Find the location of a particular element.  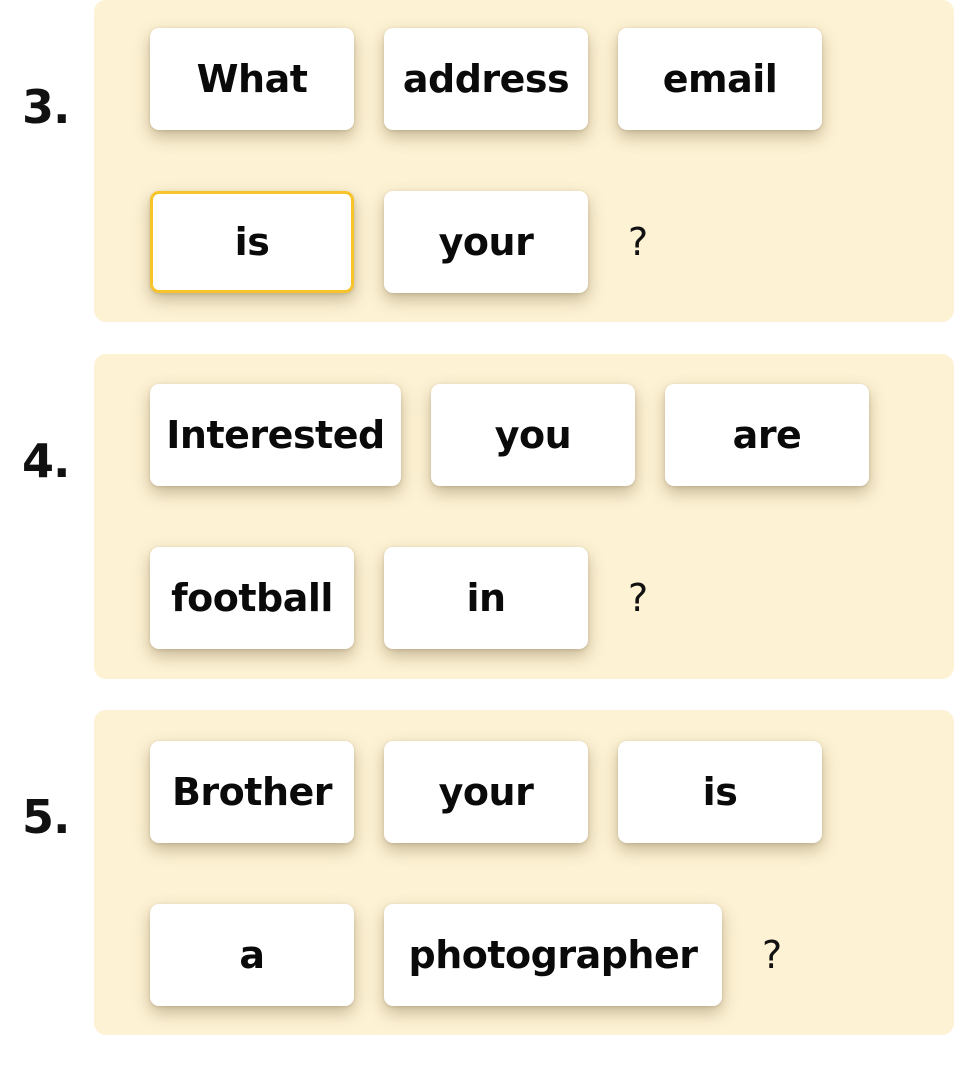

tile-row: football in ? is located at coordinates (552, 598).